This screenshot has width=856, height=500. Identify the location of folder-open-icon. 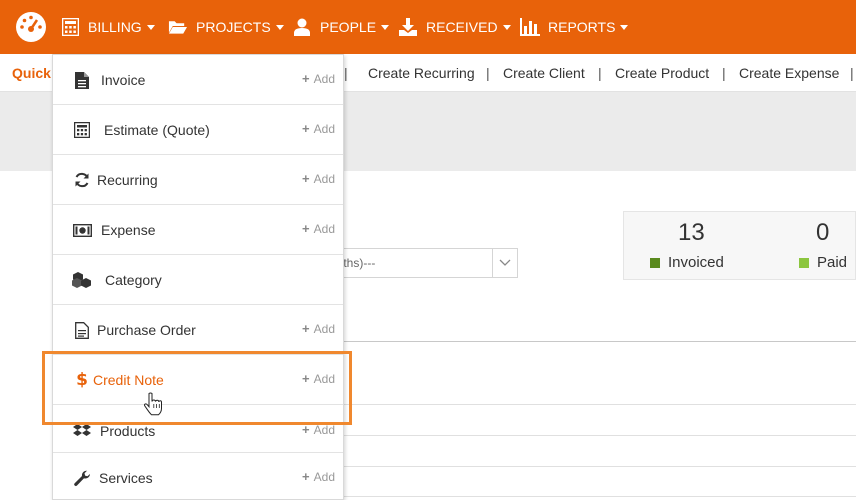
(178, 27).